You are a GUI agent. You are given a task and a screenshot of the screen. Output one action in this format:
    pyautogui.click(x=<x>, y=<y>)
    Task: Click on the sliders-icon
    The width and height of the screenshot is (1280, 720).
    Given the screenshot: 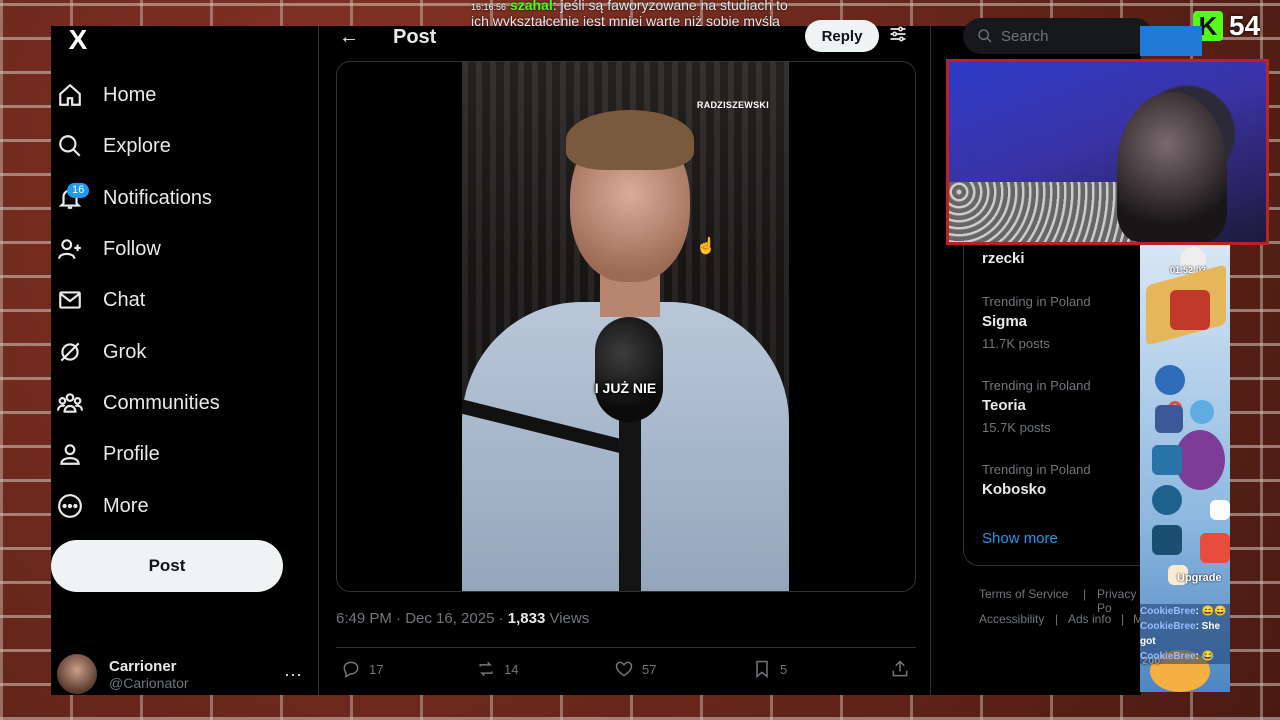 What is the action you would take?
    pyautogui.click(x=898, y=37)
    